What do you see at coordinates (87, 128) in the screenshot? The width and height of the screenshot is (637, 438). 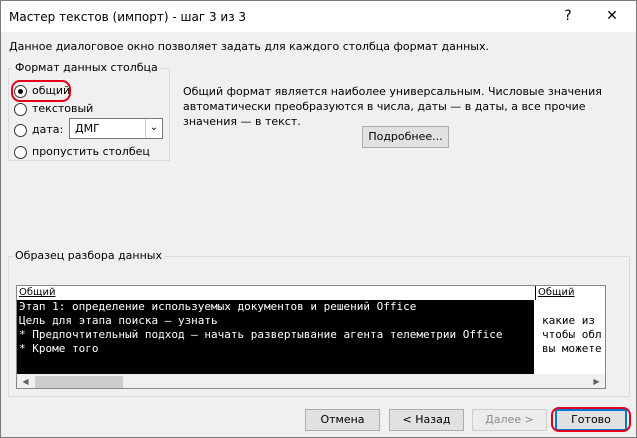 I see `date-format-value: ДМГ` at bounding box center [87, 128].